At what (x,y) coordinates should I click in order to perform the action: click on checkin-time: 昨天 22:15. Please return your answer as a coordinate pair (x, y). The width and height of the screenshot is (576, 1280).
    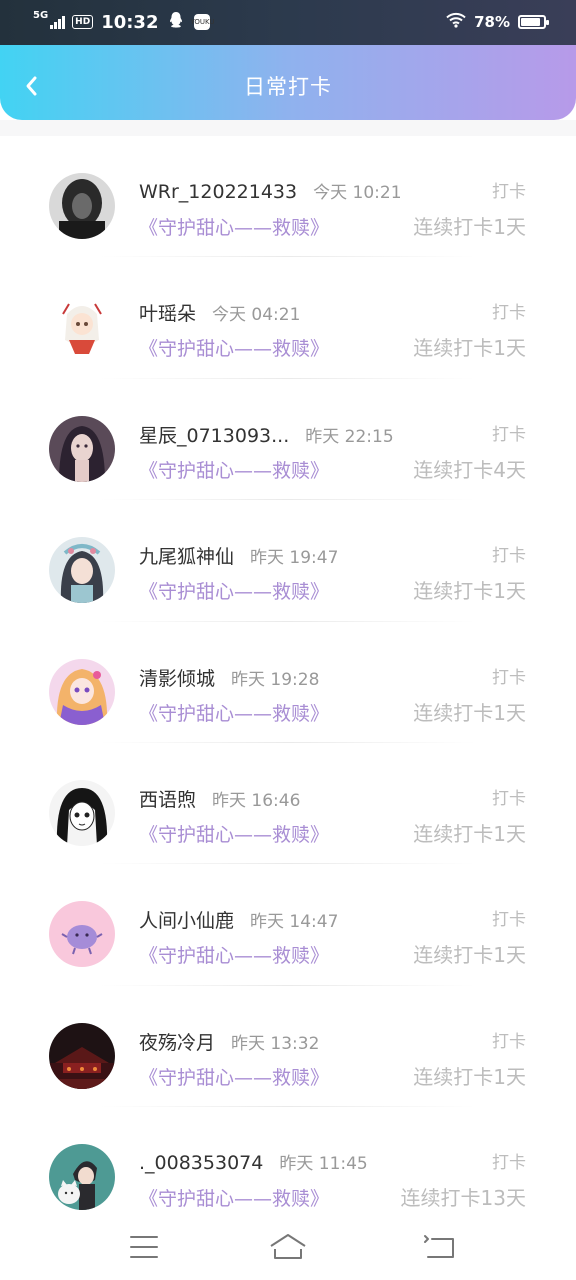
    Looking at the image, I should click on (349, 436).